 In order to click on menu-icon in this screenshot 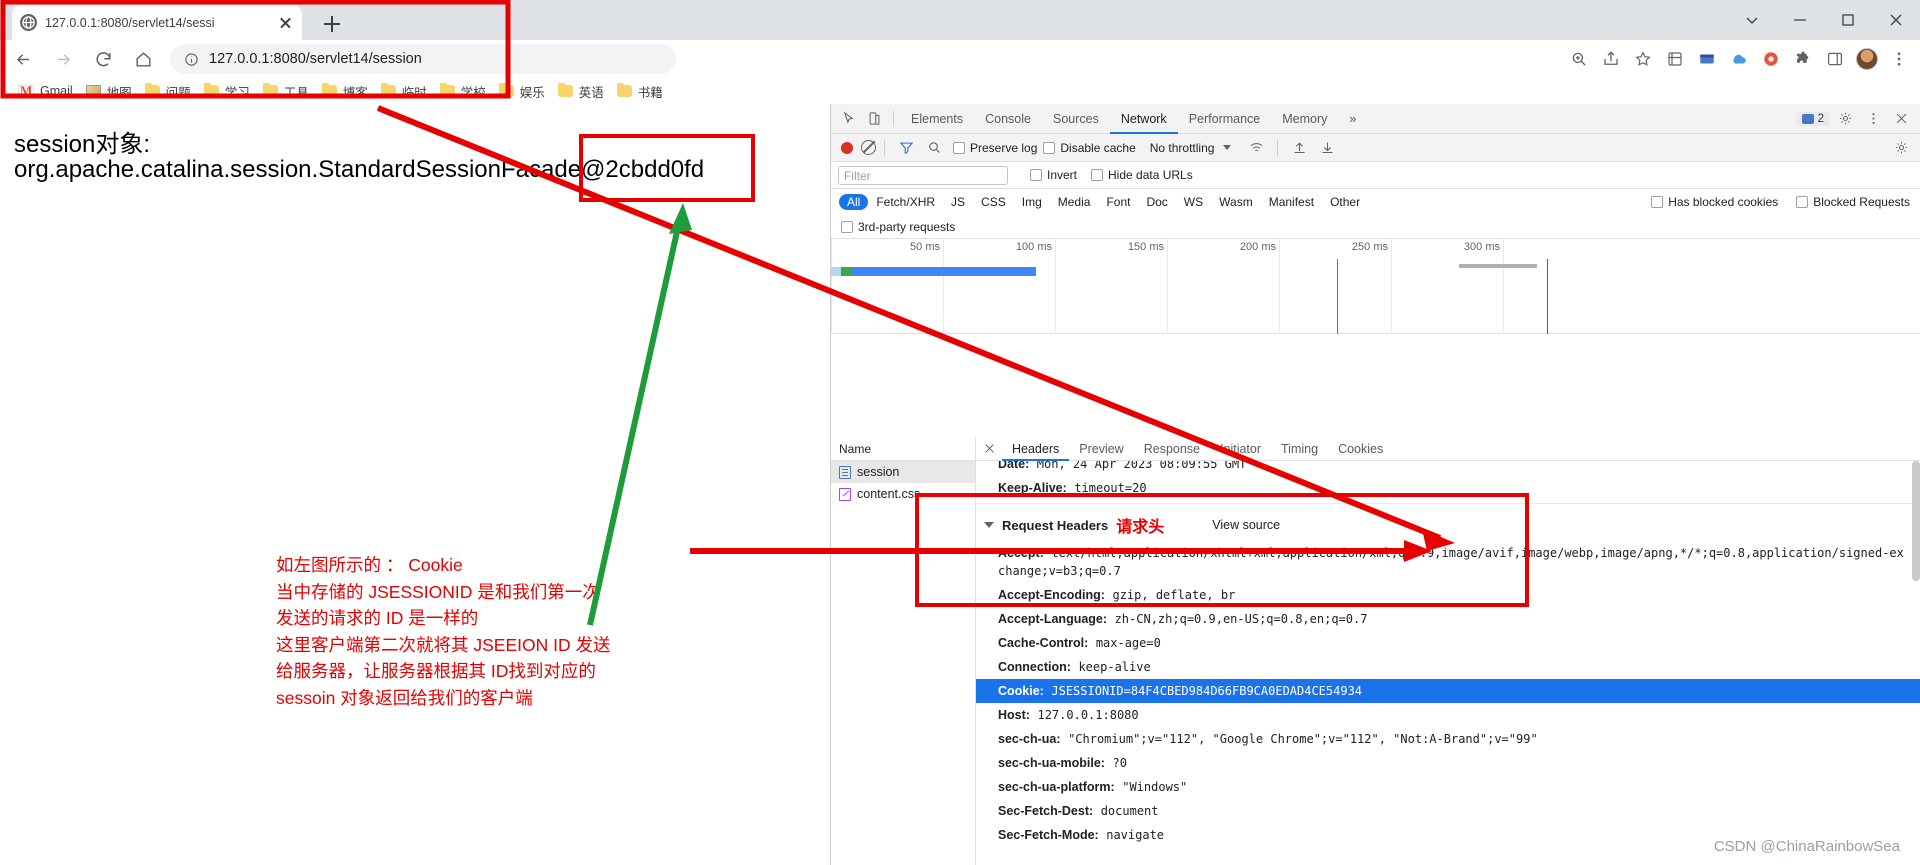, I will do `click(1899, 59)`.